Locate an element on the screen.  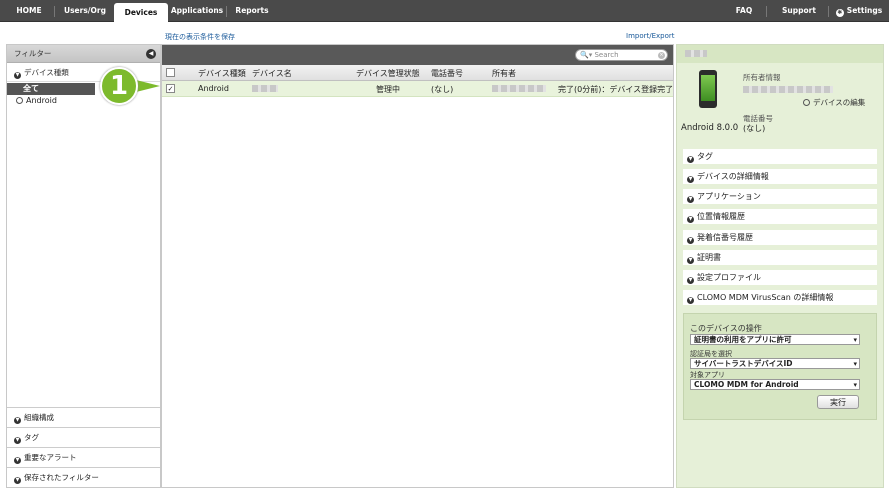
cell-phone: (なし) is located at coordinates (442, 89).